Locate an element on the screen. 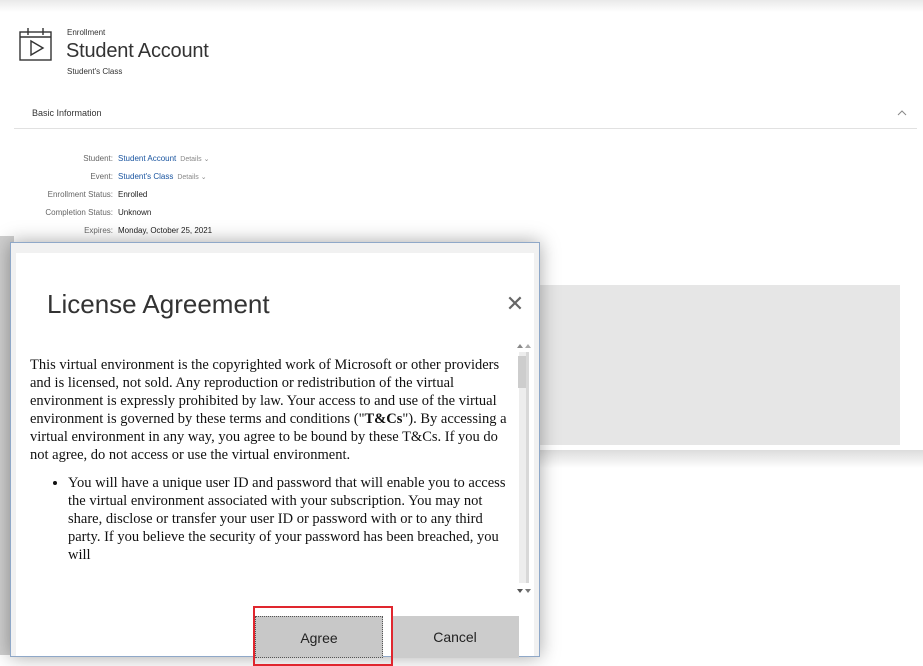 This screenshot has width=923, height=666. scrollbar is located at coordinates (522, 469).